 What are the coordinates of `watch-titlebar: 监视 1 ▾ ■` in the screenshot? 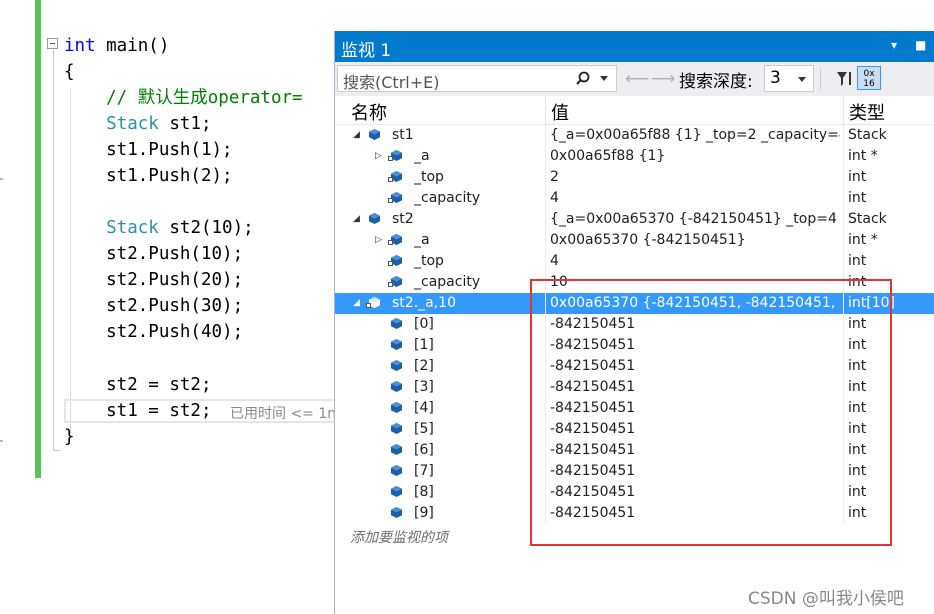 It's located at (634, 46).